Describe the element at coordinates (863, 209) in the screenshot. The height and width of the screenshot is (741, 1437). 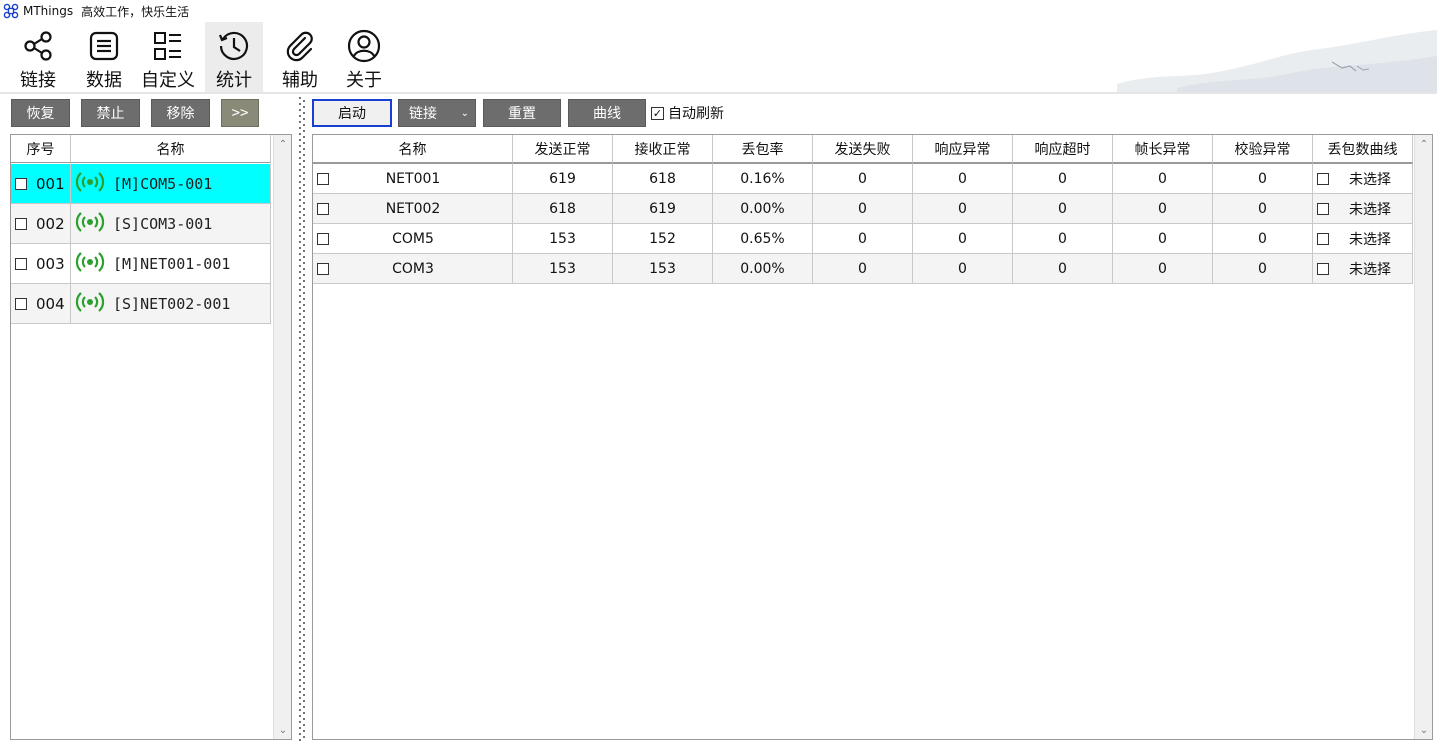
I see `table-row: NET002 618 619 0.00% 0 0 0 0 0 未选择` at that location.